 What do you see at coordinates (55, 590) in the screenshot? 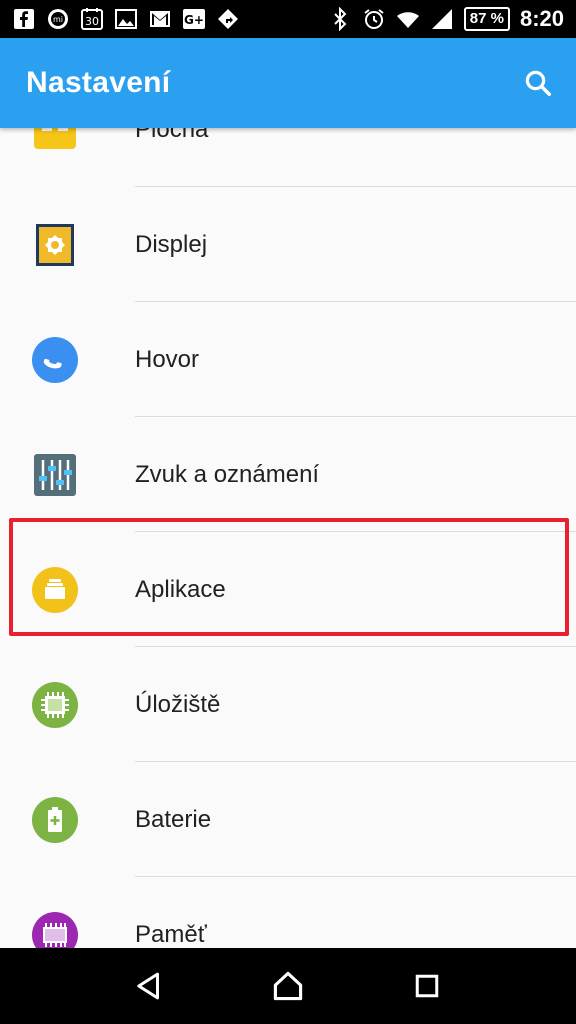
I see `apps-icon` at bounding box center [55, 590].